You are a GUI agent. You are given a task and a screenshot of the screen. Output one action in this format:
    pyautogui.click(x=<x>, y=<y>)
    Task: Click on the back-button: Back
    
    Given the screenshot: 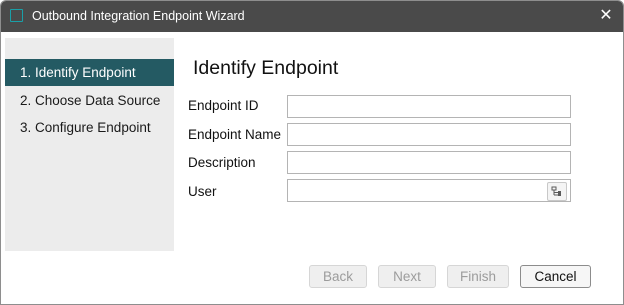 What is the action you would take?
    pyautogui.click(x=338, y=276)
    